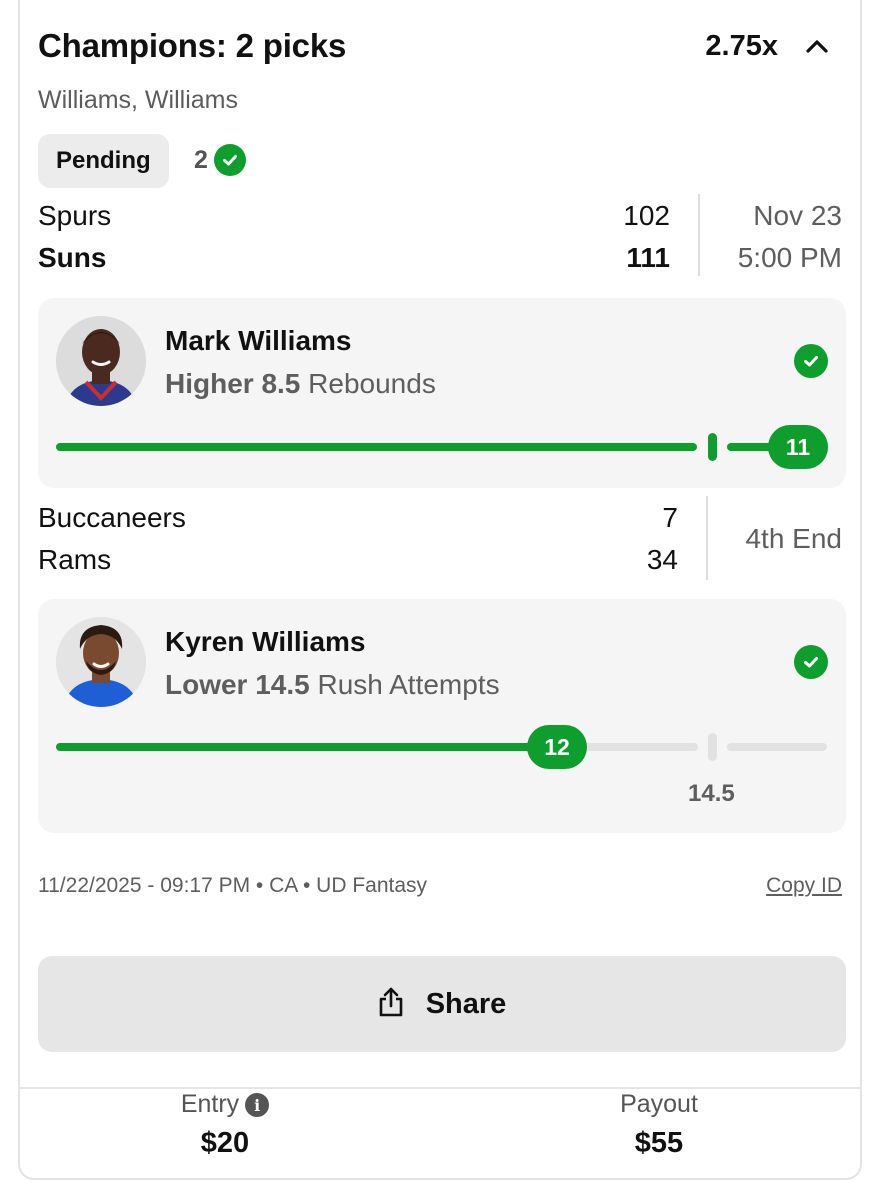 The height and width of the screenshot is (1200, 875). What do you see at coordinates (257, 1105) in the screenshot?
I see `info-icon: i` at bounding box center [257, 1105].